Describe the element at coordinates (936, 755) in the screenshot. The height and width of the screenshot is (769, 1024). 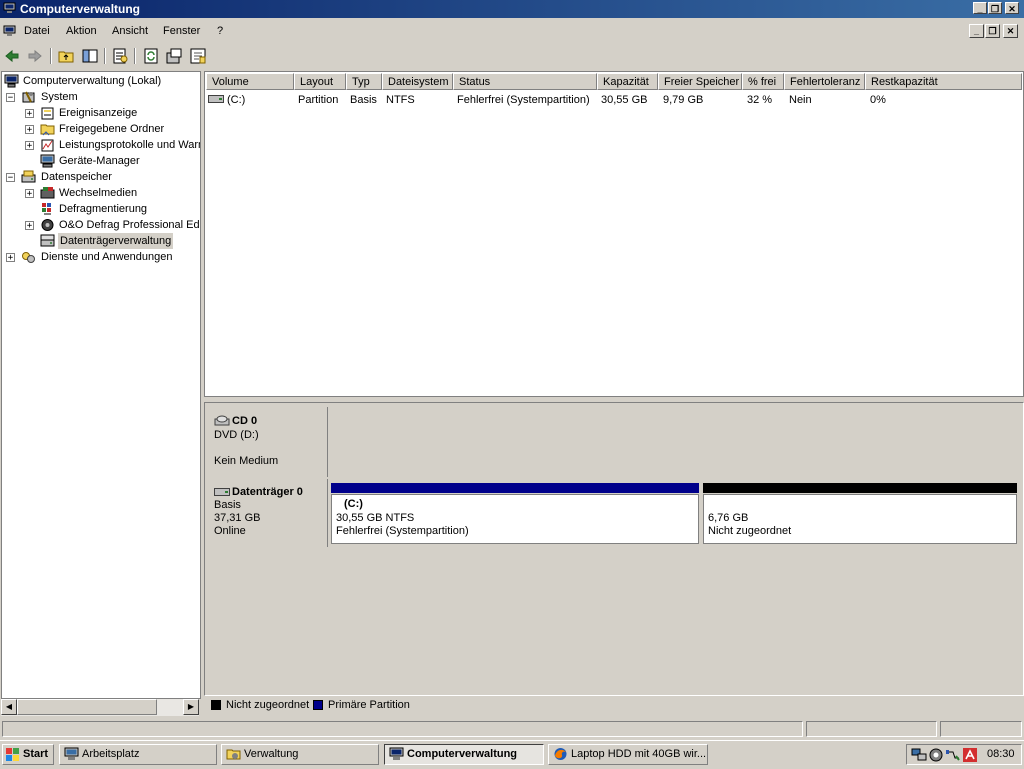
I see `volume-icon` at that location.